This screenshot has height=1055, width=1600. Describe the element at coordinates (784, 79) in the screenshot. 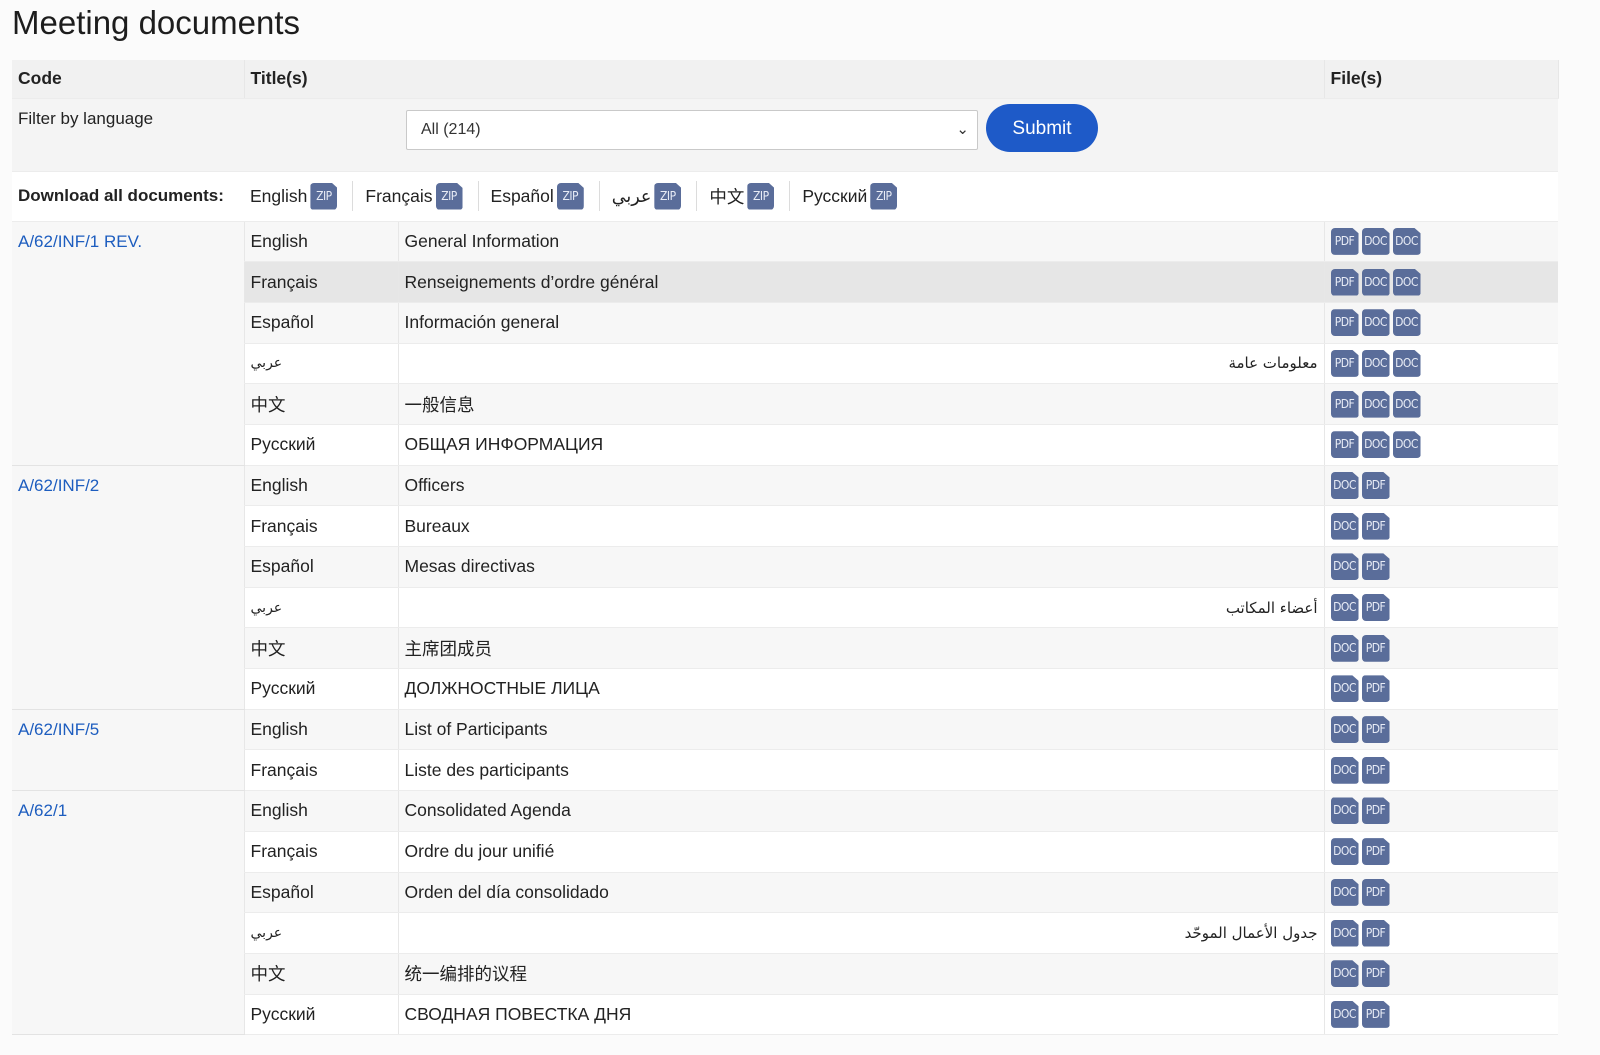

I see `header-titles: Title(s)` at that location.